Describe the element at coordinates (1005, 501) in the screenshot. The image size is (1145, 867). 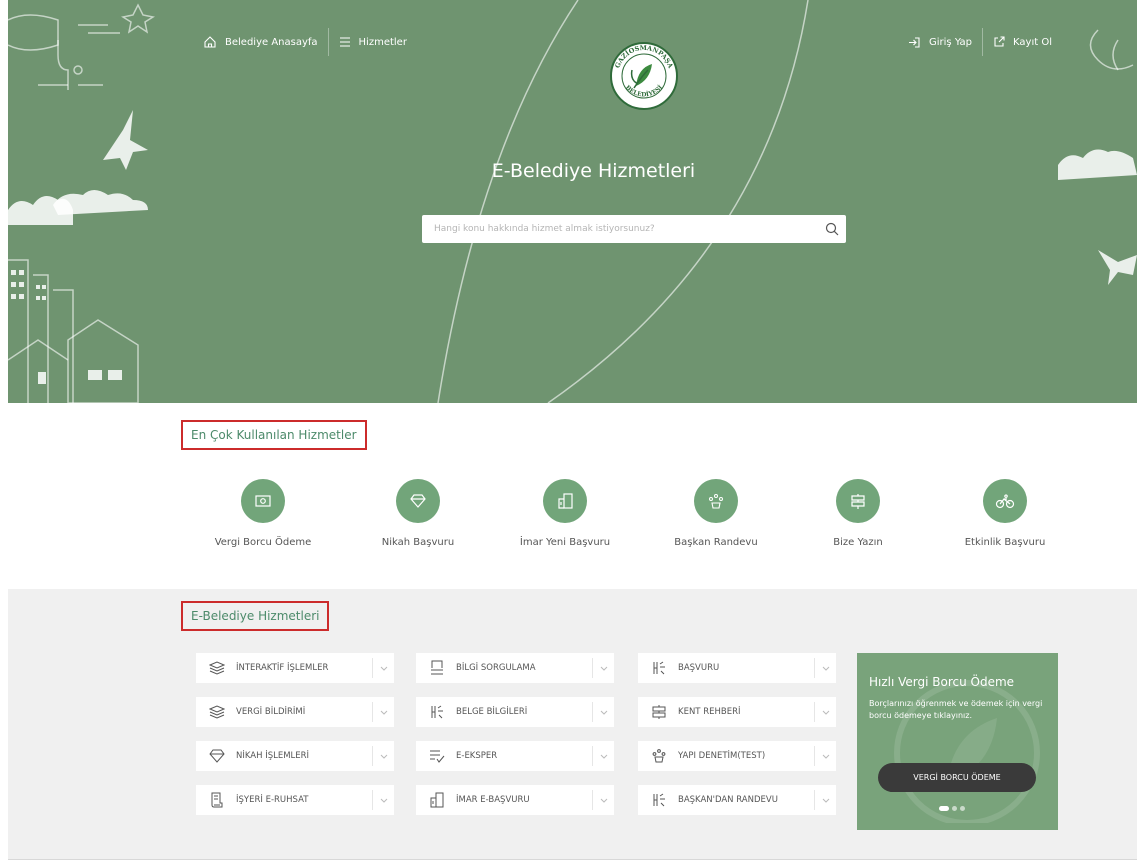
I see `bicycle-icon` at that location.